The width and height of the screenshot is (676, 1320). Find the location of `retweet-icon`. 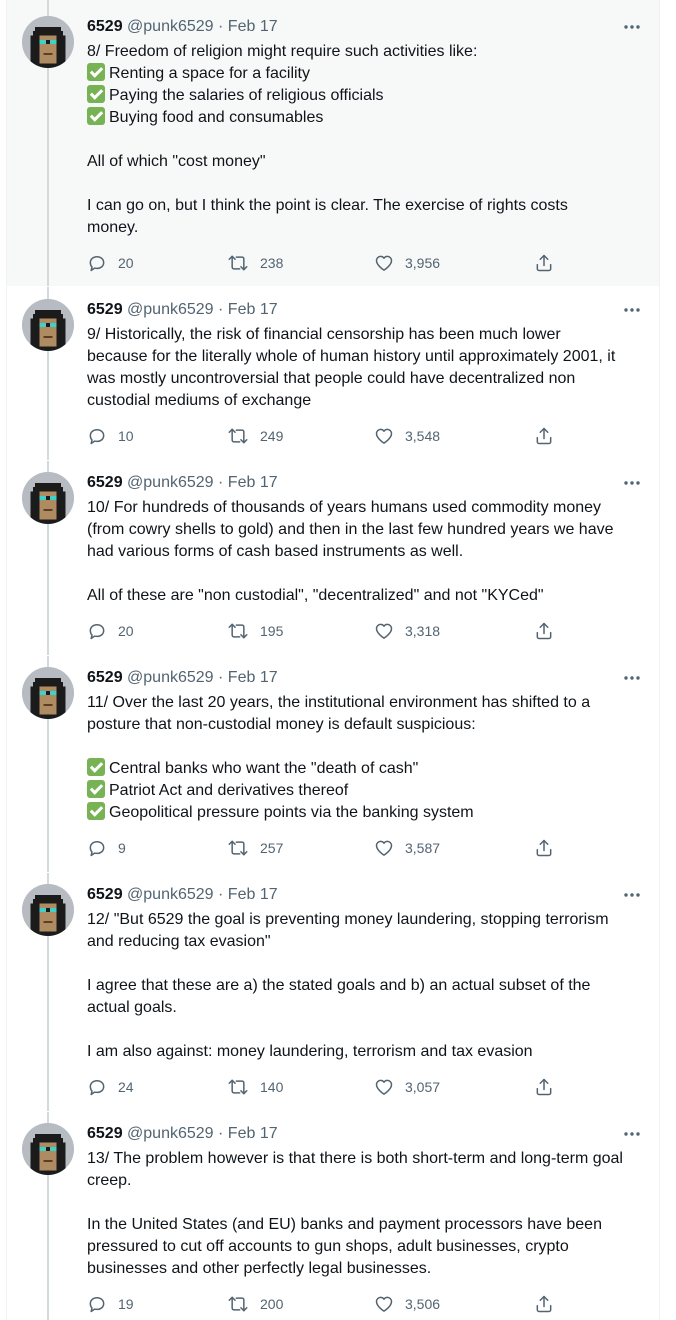

retweet-icon is located at coordinates (238, 848).